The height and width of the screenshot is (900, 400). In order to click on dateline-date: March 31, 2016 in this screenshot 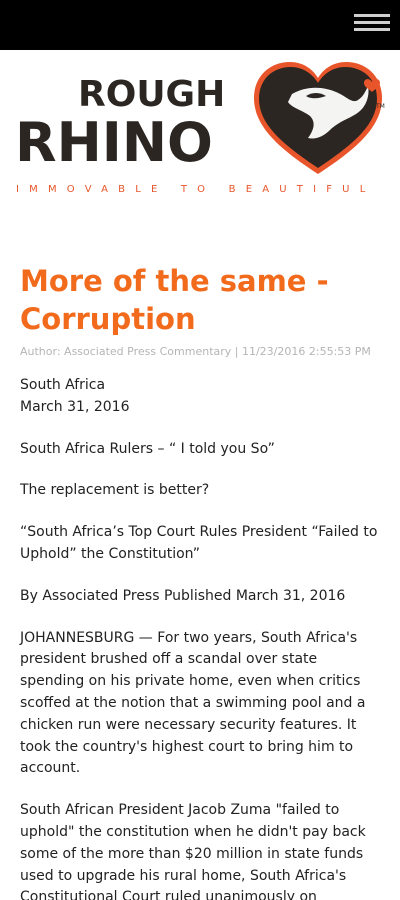, I will do `click(75, 406)`.